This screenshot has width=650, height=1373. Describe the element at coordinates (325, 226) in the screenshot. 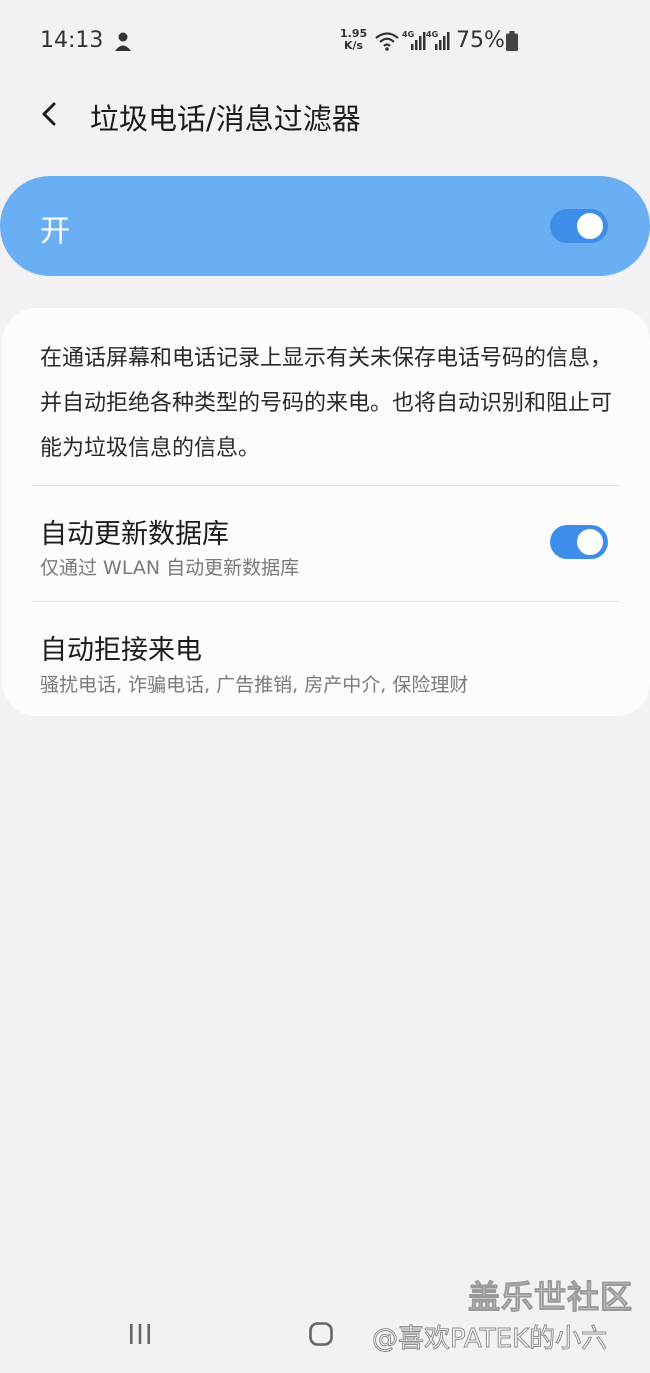

I see `master-switch-row: 开` at that location.